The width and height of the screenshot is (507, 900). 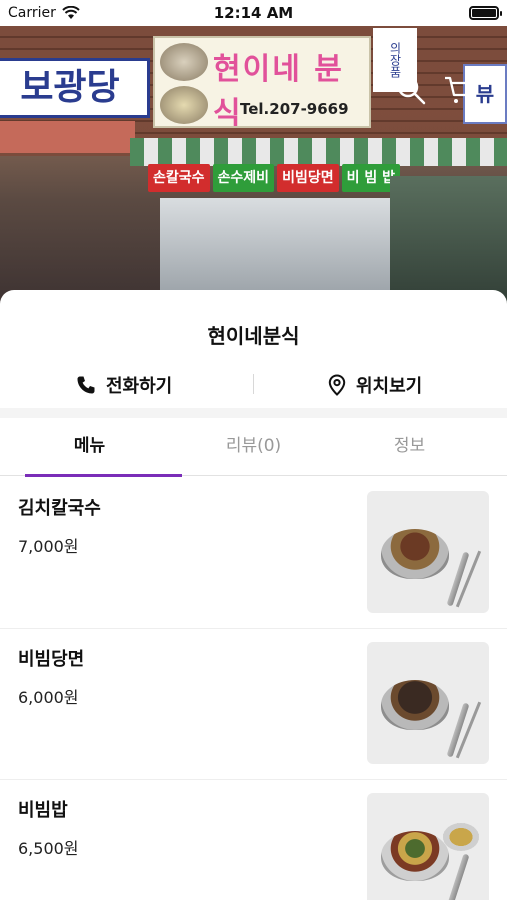 I want to click on search-button, so click(x=411, y=90).